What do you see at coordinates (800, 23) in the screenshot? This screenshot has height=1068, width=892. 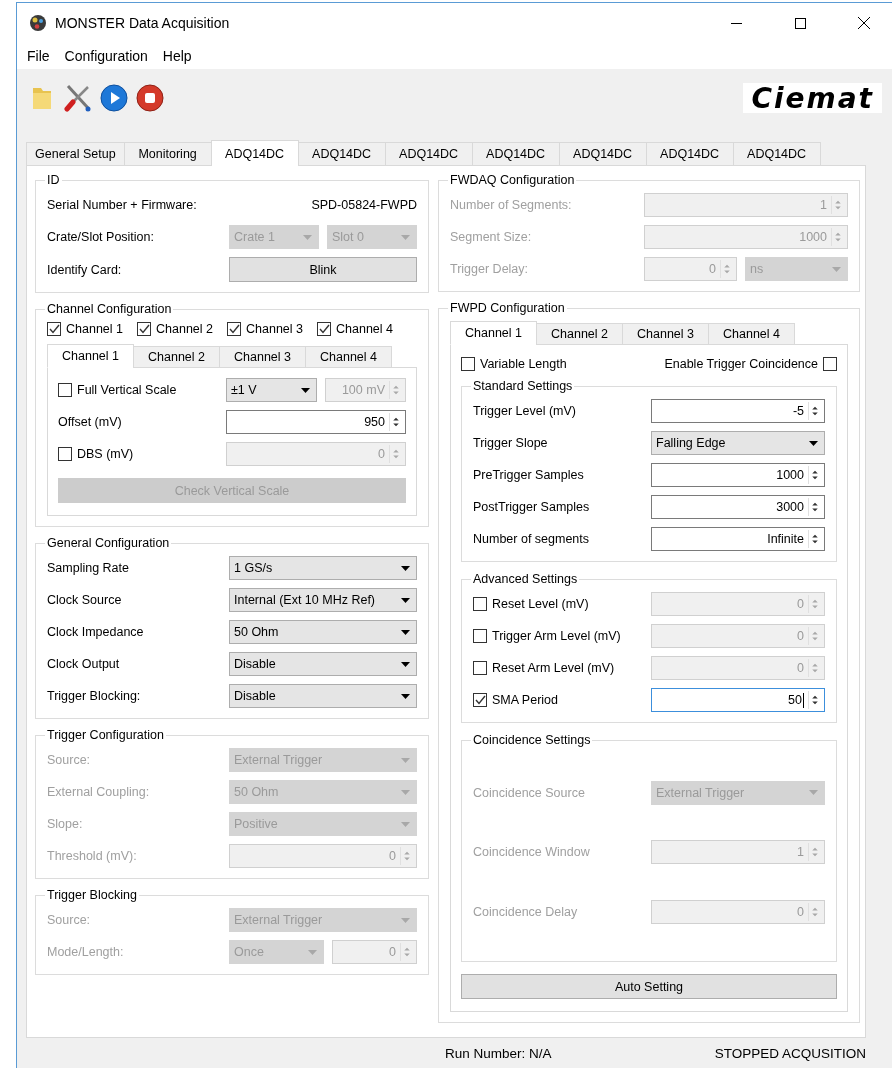 I see `maximize-icon` at bounding box center [800, 23].